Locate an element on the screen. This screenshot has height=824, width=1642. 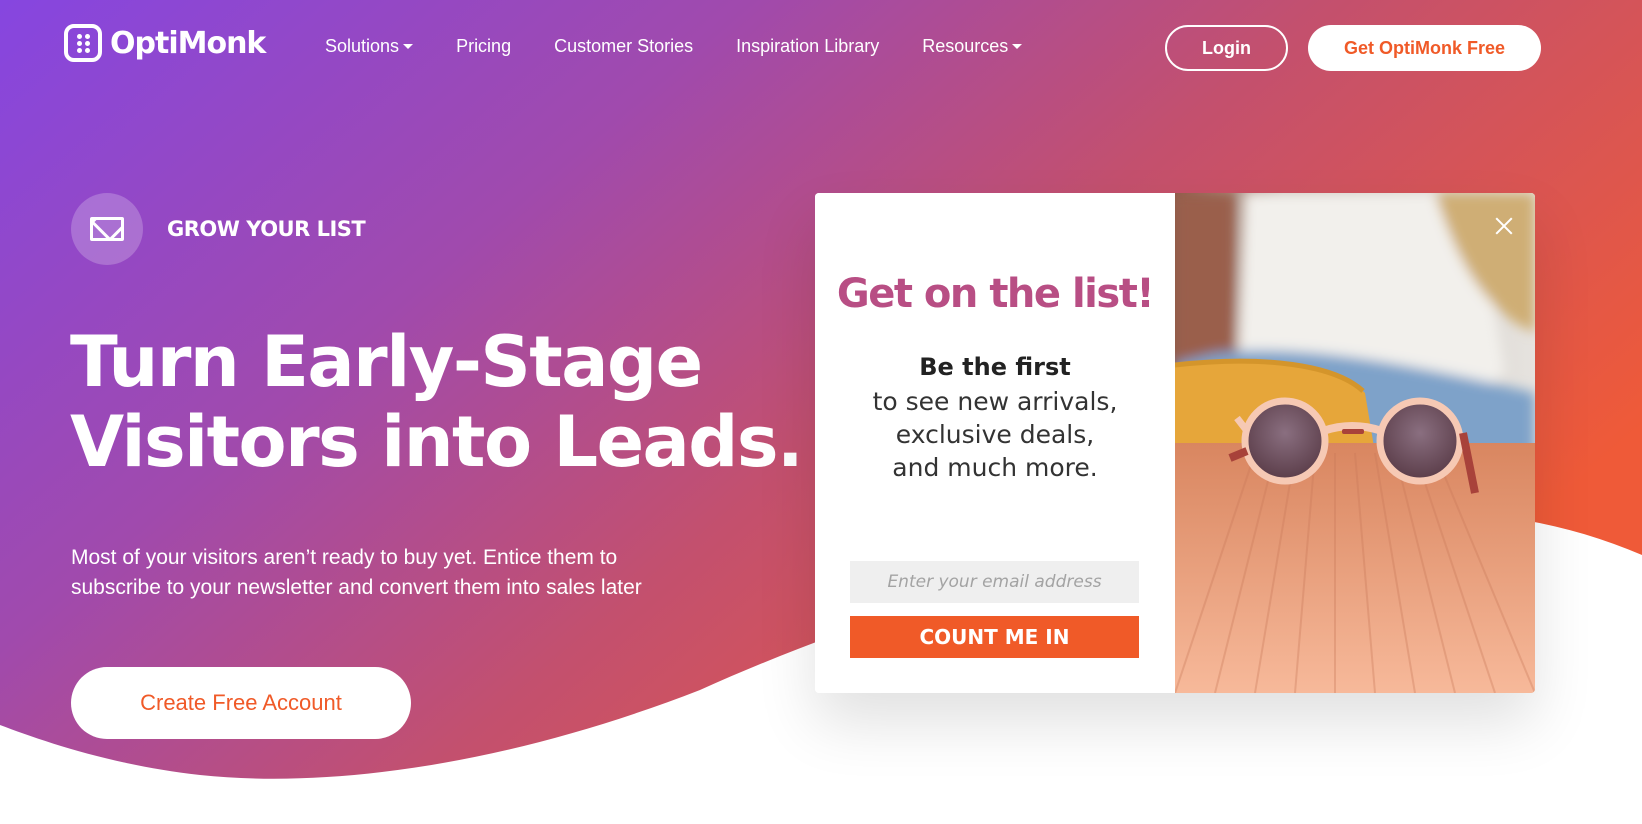
badge-circle is located at coordinates (107, 229).